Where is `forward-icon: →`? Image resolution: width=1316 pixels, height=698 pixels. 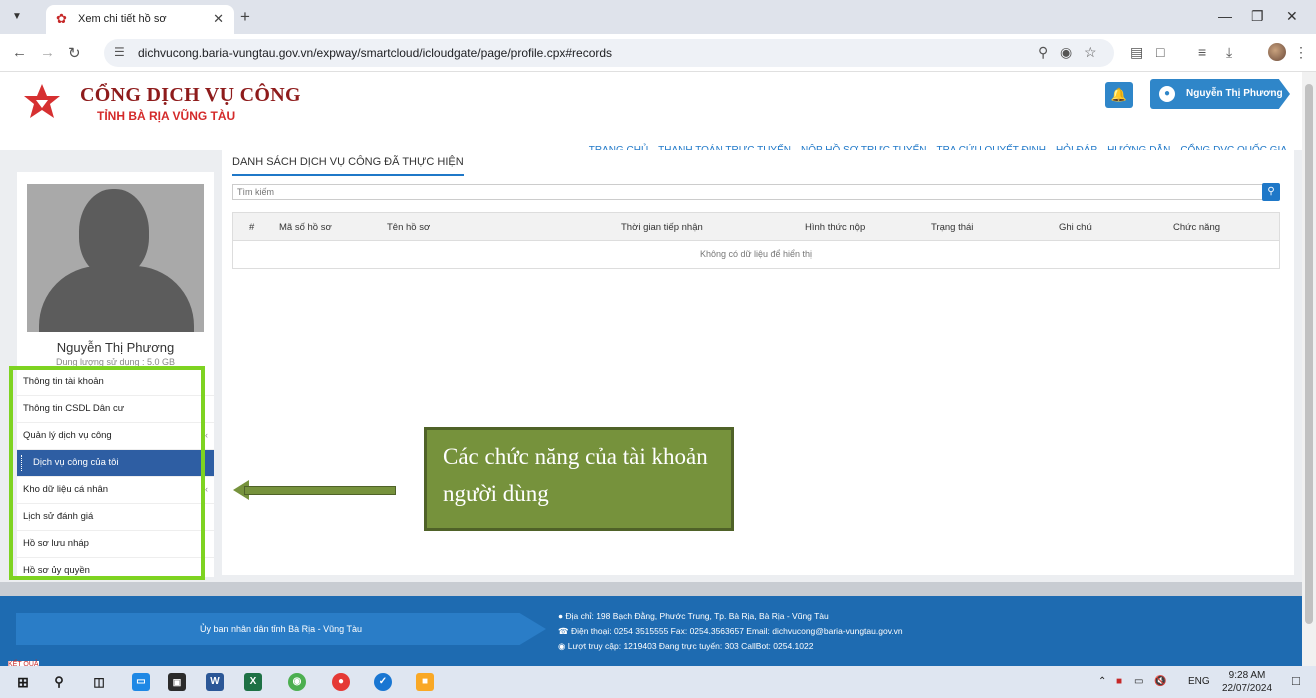
forward-icon: → is located at coordinates (47, 52).